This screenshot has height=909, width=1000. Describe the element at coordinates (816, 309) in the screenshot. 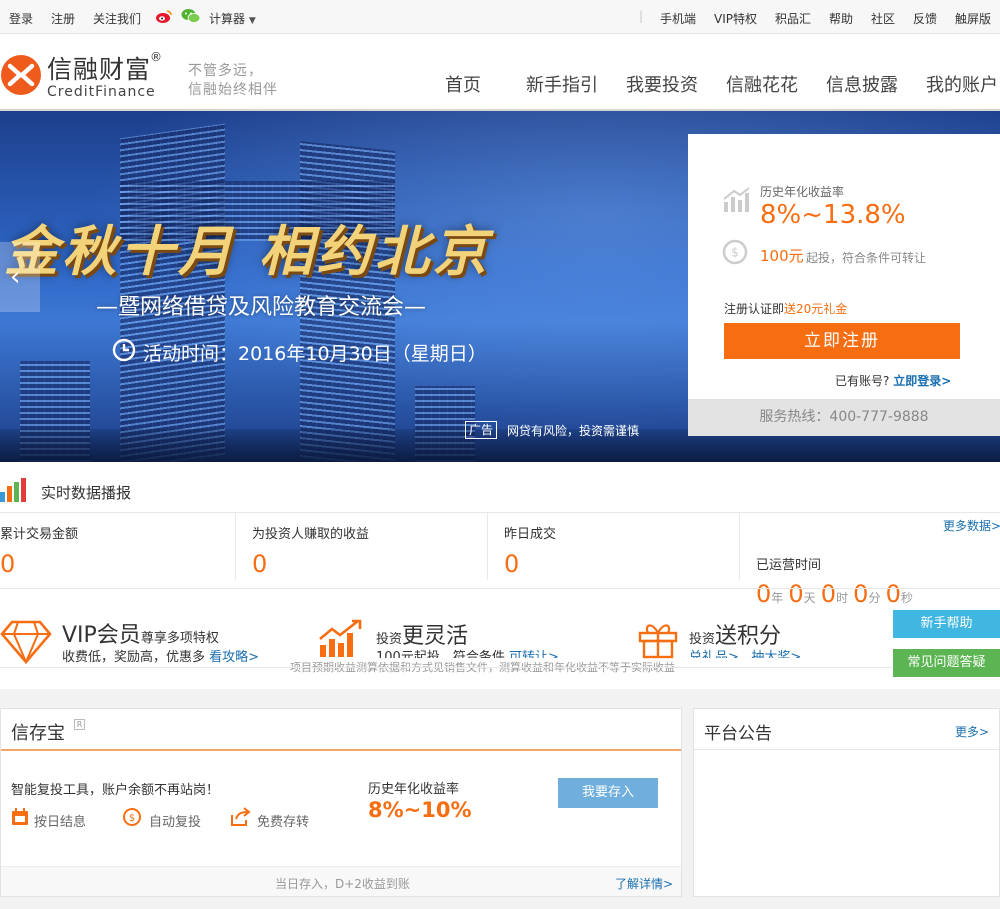

I see `register-gift: 送20元礼金` at that location.